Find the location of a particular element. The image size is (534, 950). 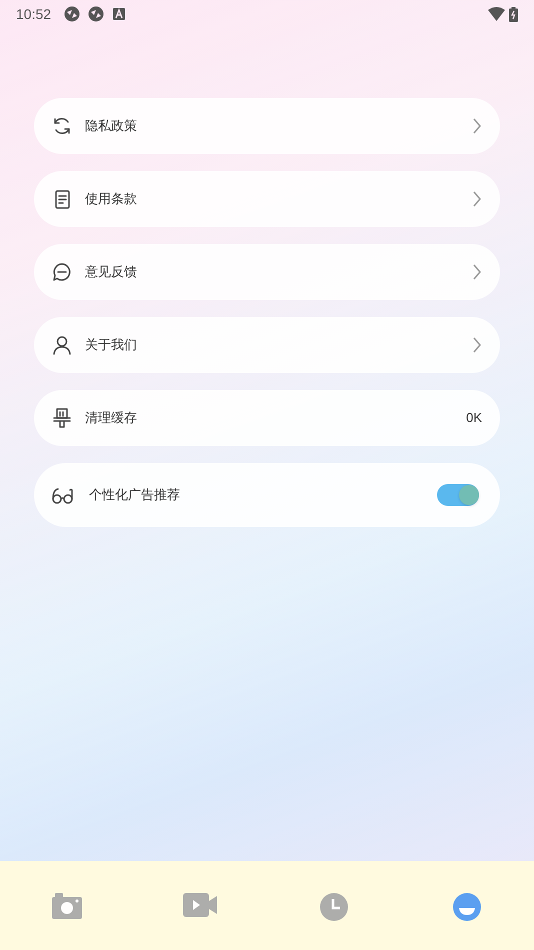

settings-item: 隐私政策 is located at coordinates (267, 126).